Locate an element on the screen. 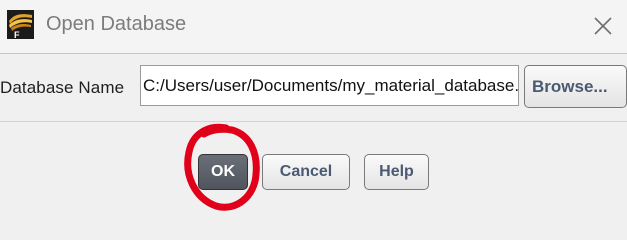  close-icon is located at coordinates (603, 26).